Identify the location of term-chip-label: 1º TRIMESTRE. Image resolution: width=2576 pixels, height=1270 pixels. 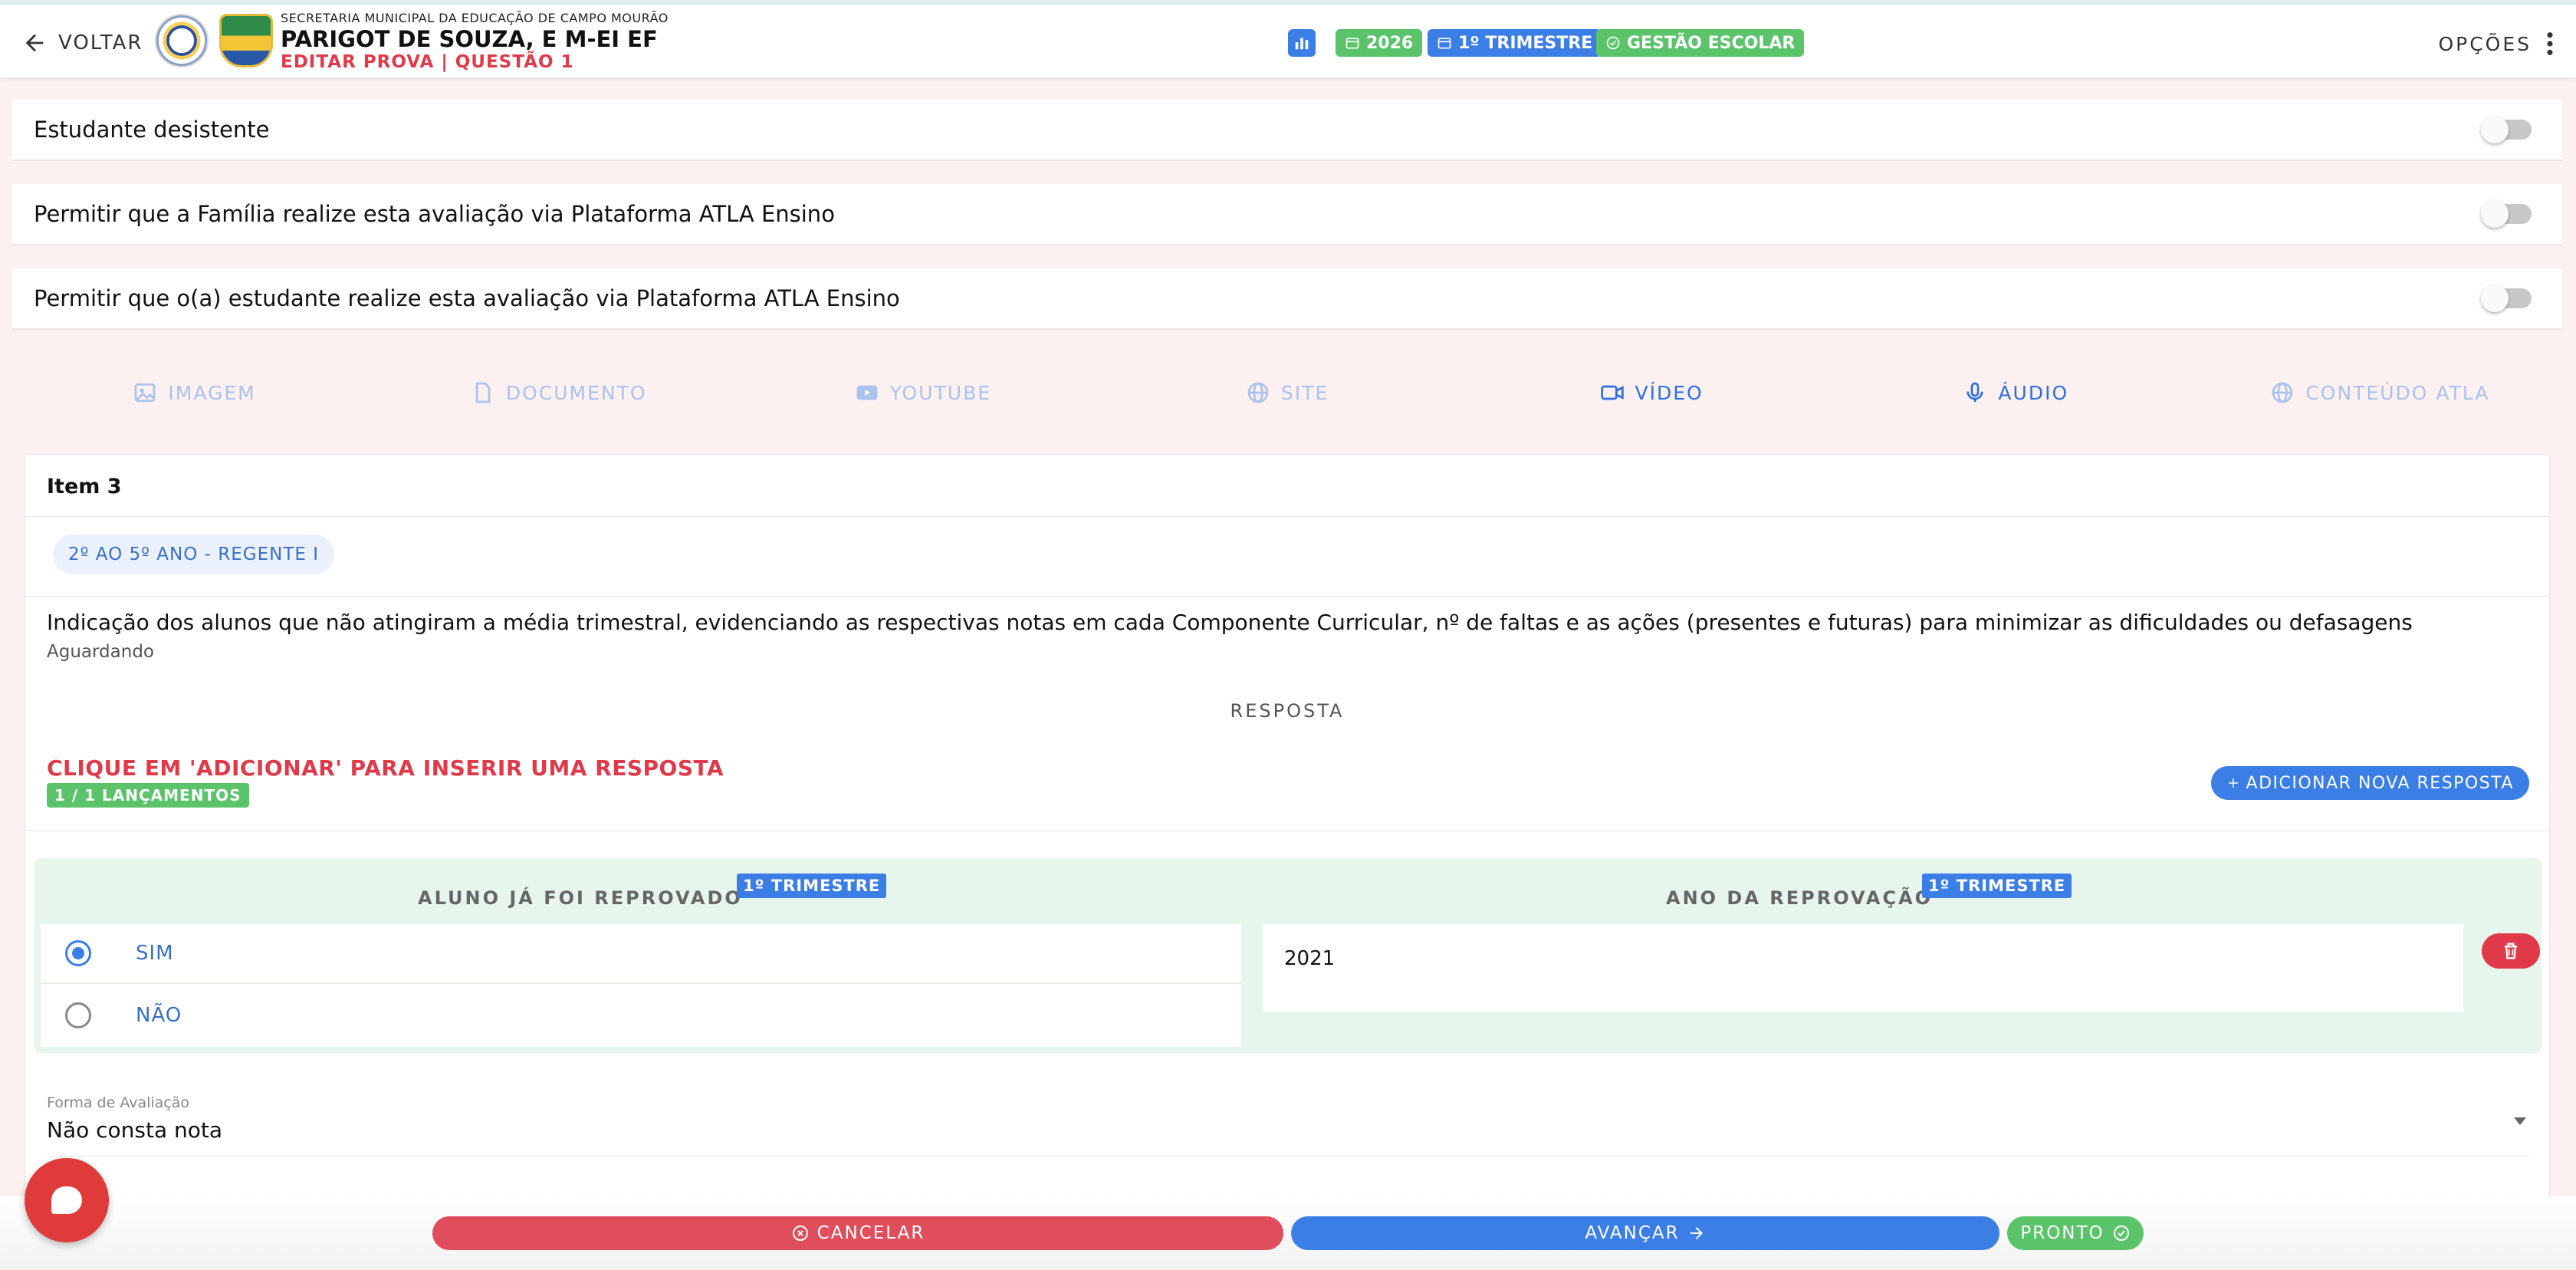
(1526, 43).